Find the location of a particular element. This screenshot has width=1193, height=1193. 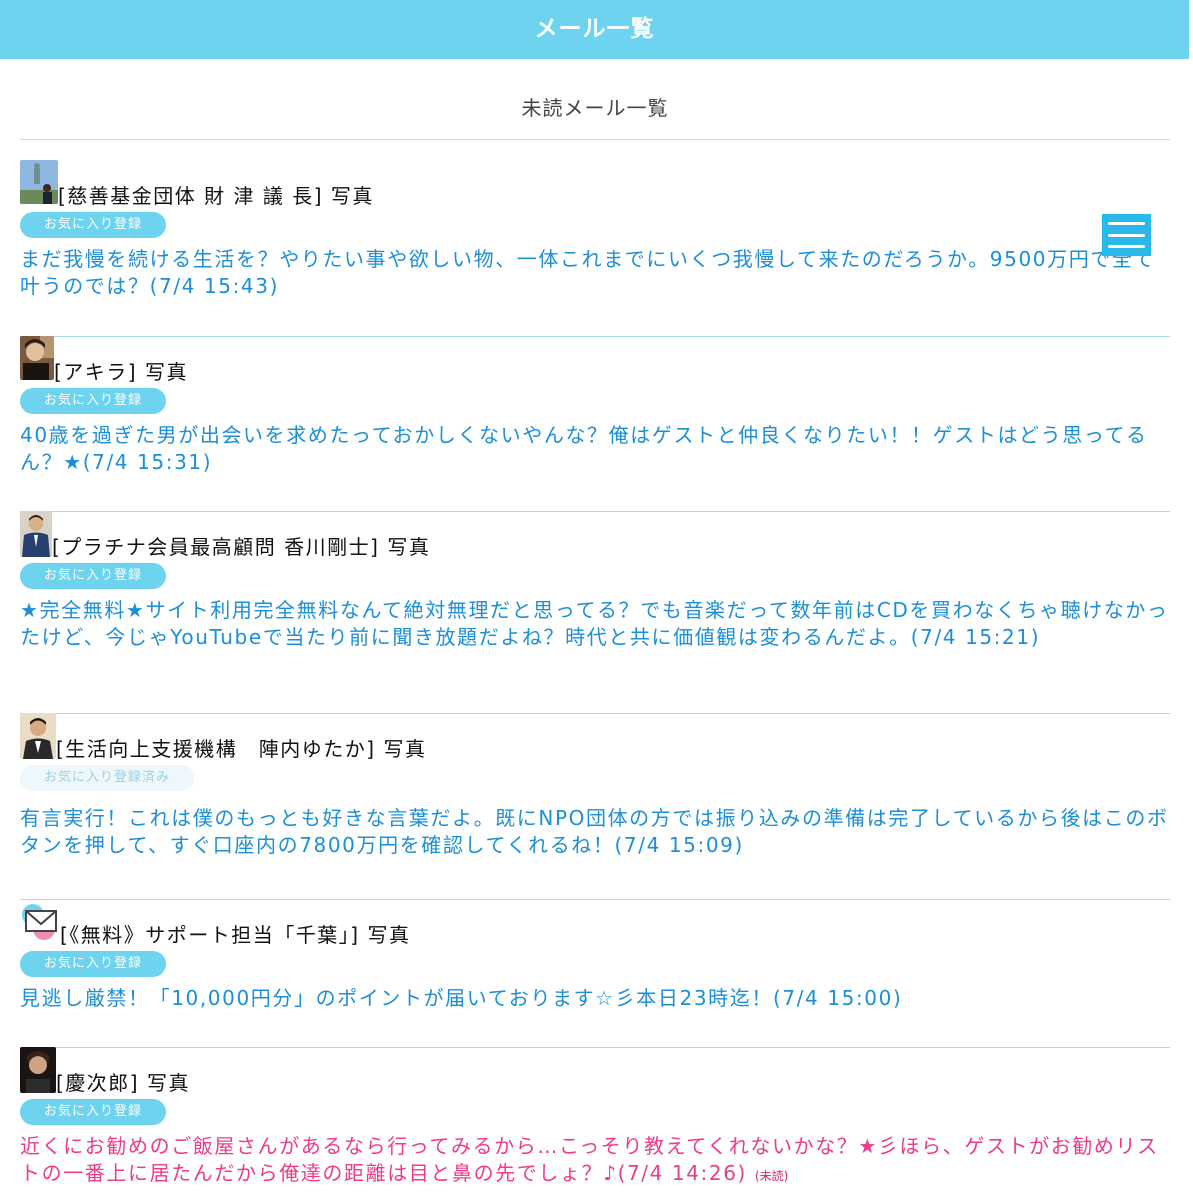

sender-name: [慈善基金団体 財 津 議 長] 写真 is located at coordinates (216, 196).